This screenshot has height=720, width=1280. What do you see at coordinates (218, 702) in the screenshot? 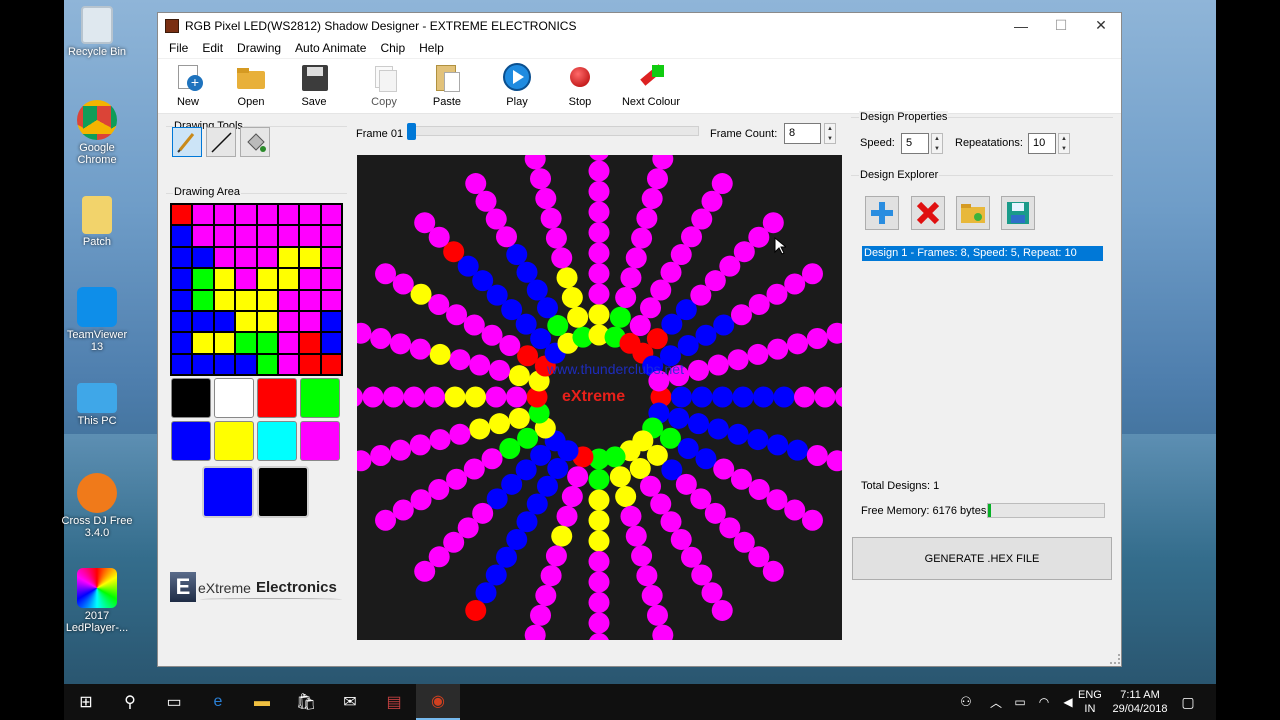
I see `edge-icon: e` at bounding box center [218, 702].